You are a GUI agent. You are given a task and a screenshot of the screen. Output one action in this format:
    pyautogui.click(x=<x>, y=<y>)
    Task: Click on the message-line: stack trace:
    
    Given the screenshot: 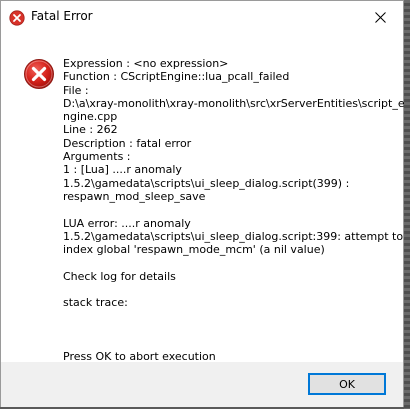 What is the action you would take?
    pyautogui.click(x=95, y=303)
    